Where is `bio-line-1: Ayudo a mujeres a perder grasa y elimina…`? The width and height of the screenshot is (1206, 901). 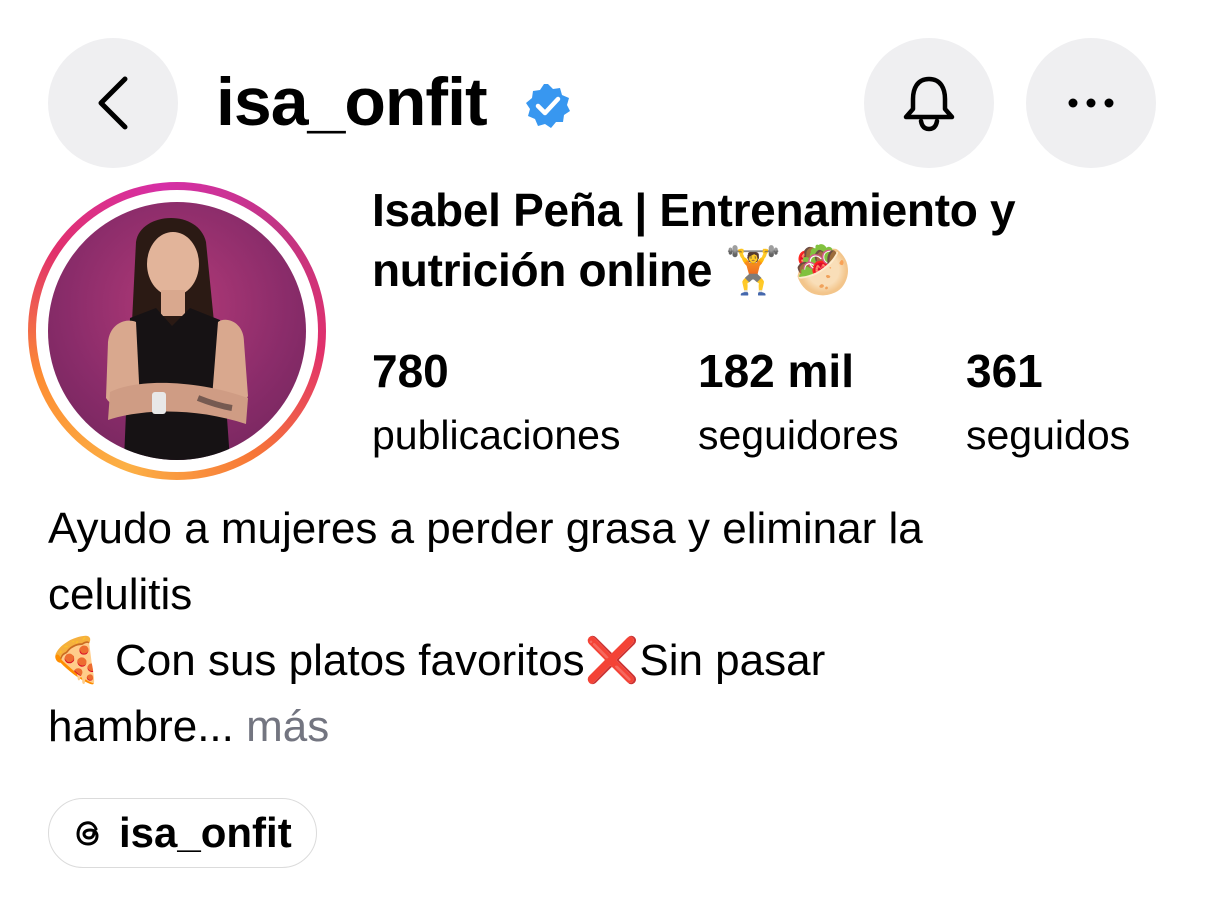
bio-line-1: Ayudo a mujeres a perder grasa y elimina… is located at coordinates (485, 528).